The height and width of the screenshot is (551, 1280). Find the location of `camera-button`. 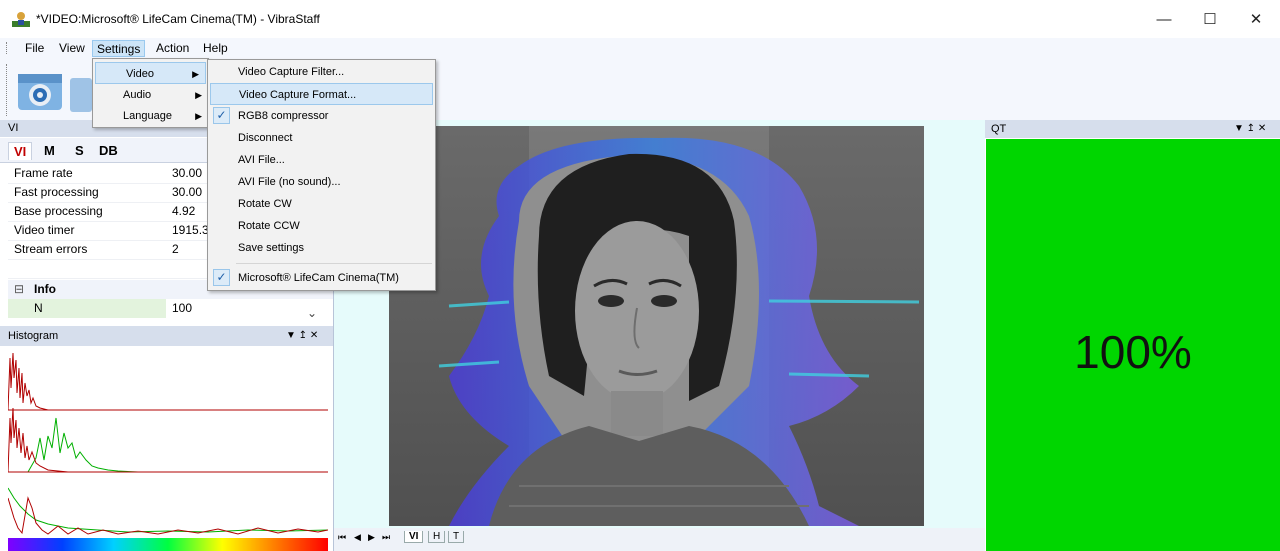

camera-button is located at coordinates (41, 91).